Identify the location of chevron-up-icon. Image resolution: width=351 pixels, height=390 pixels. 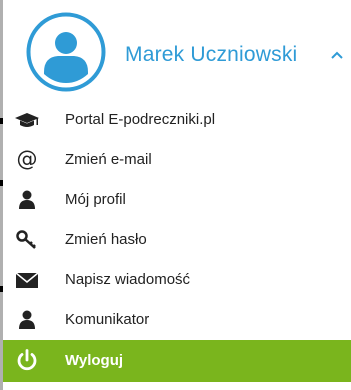
(337, 55).